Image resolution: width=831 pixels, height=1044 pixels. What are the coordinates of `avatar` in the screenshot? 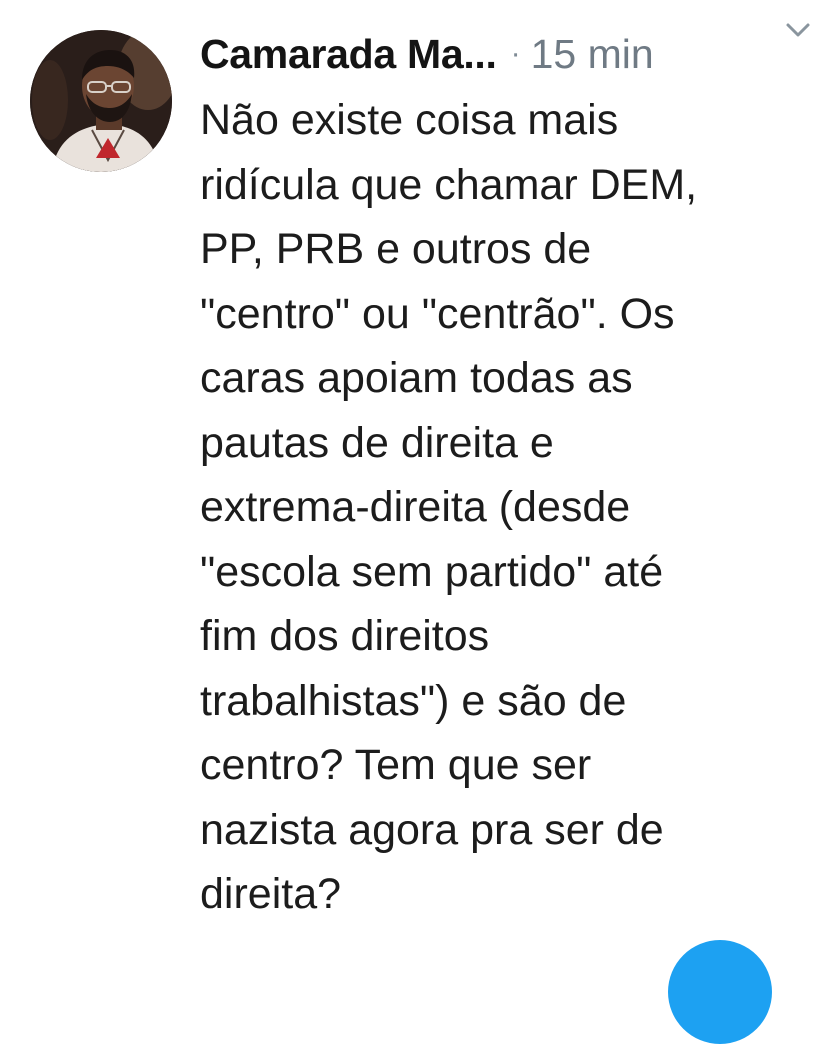 It's located at (101, 101).